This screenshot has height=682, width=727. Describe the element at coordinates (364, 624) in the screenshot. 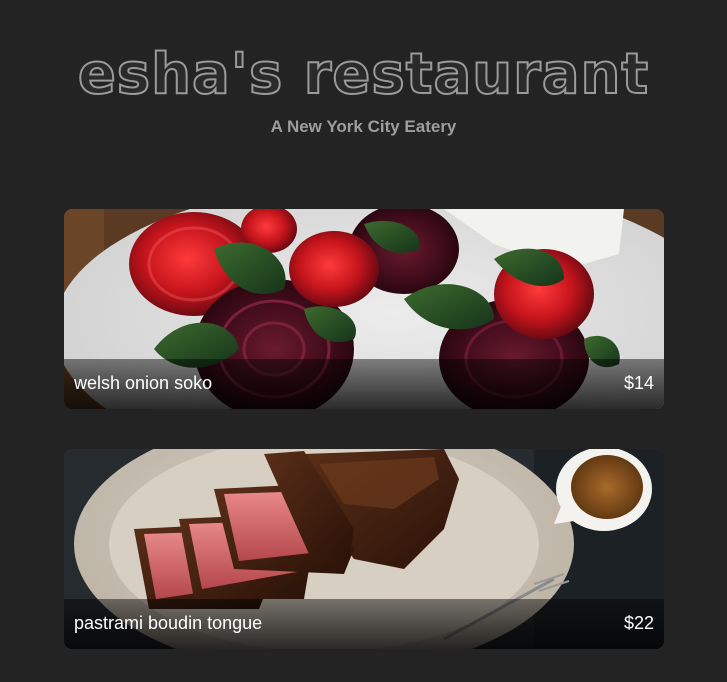

I see `menu-card-caption: pastrami boudin tongue $22` at that location.